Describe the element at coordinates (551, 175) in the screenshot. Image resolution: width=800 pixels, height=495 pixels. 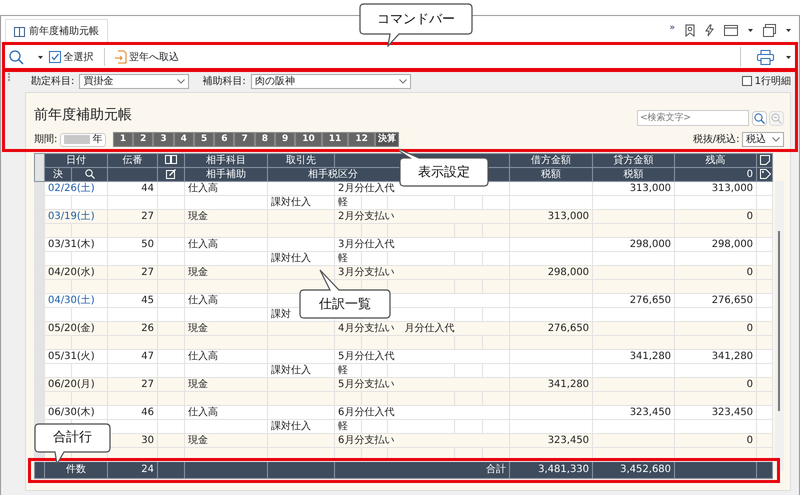
I see `column-header: 税額` at that location.